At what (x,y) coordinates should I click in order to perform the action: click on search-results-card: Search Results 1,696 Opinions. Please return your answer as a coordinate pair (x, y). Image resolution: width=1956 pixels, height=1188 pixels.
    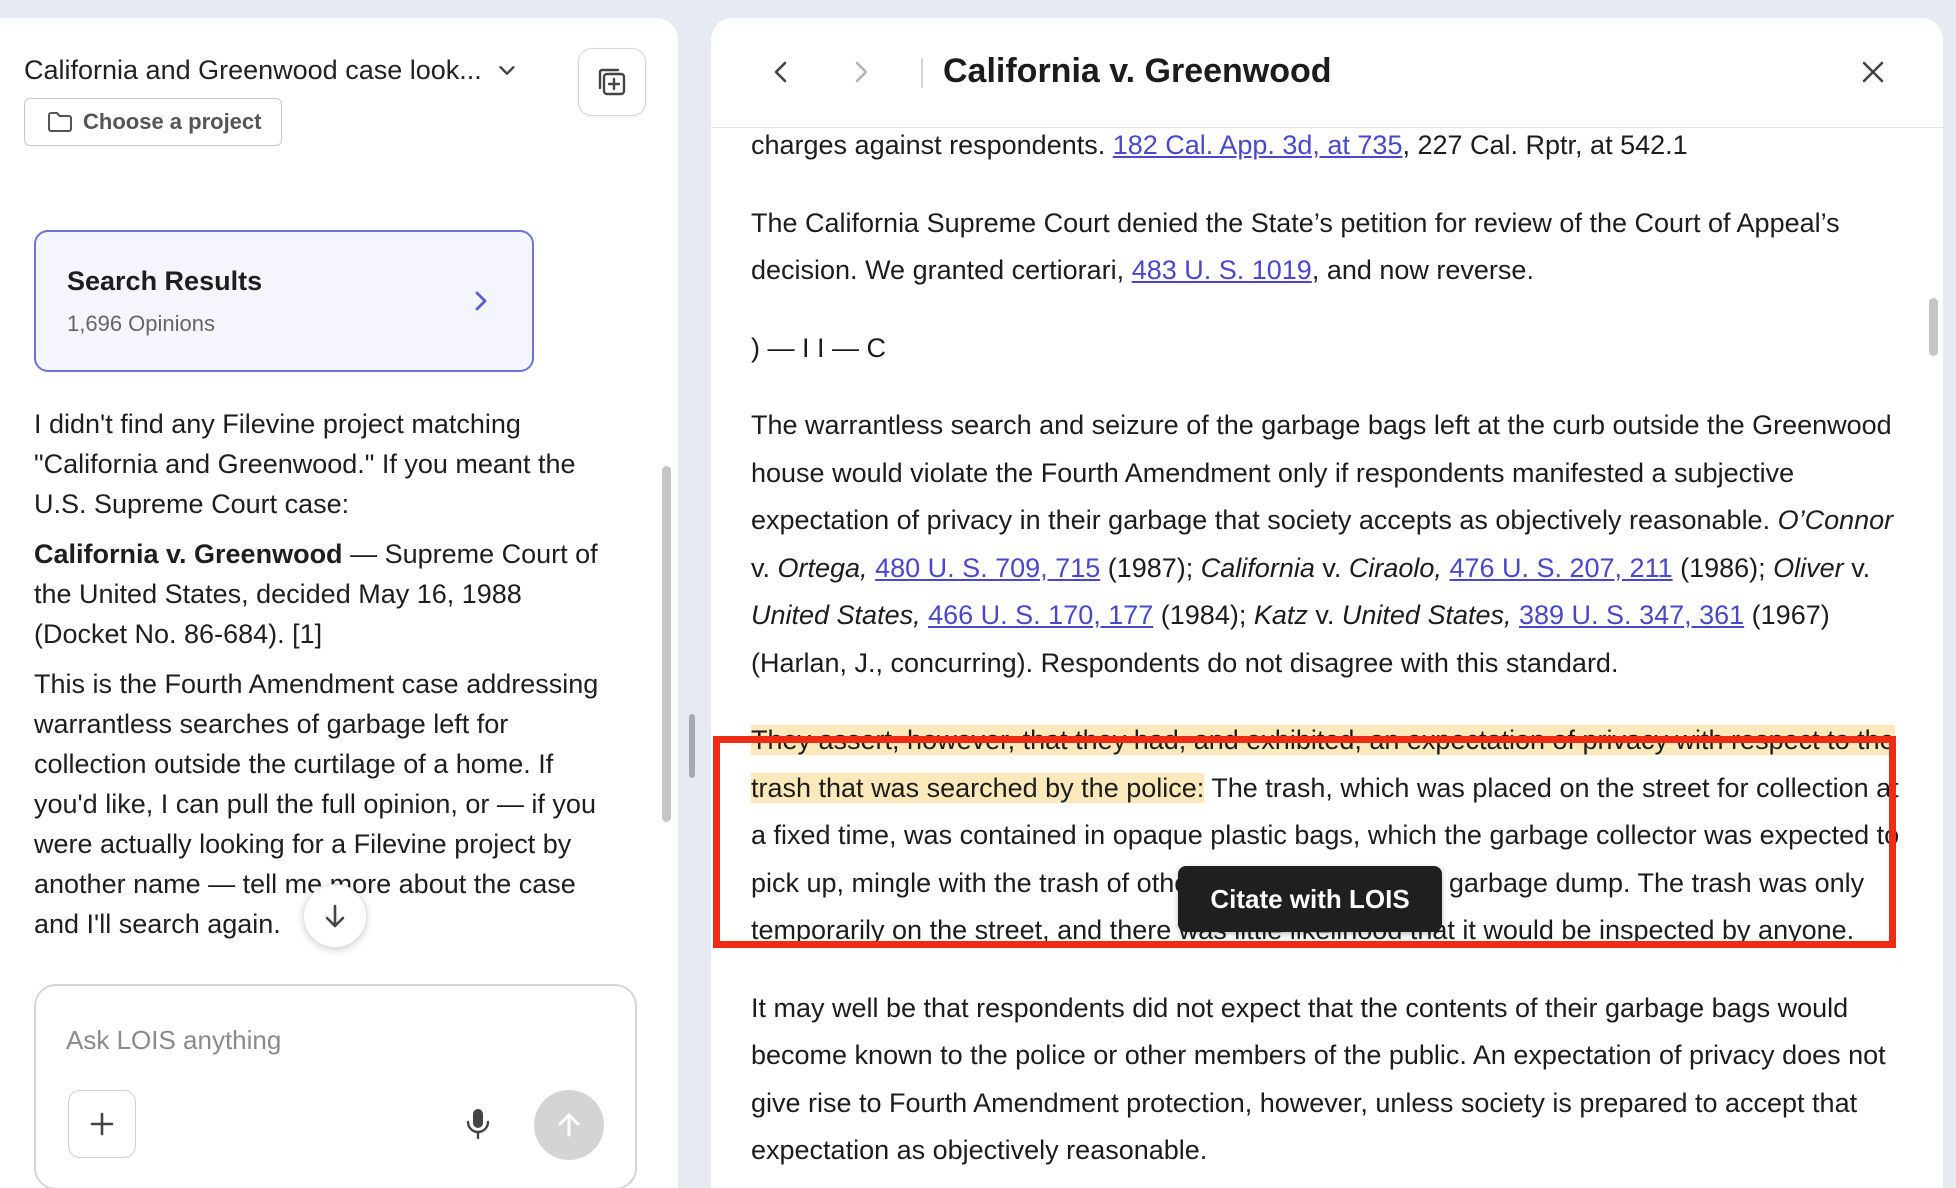
    Looking at the image, I should click on (284, 301).